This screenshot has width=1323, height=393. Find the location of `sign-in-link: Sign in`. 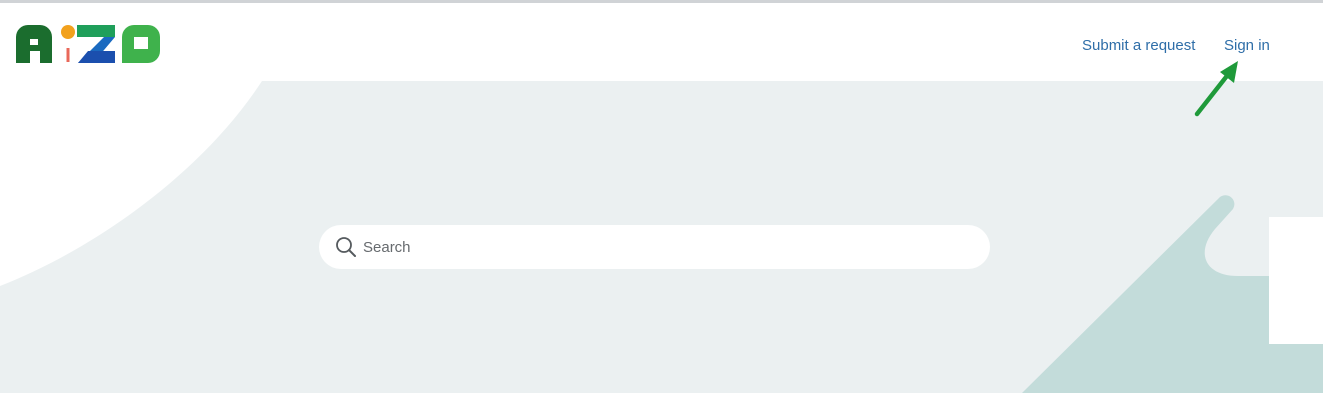

sign-in-link: Sign in is located at coordinates (1247, 45).